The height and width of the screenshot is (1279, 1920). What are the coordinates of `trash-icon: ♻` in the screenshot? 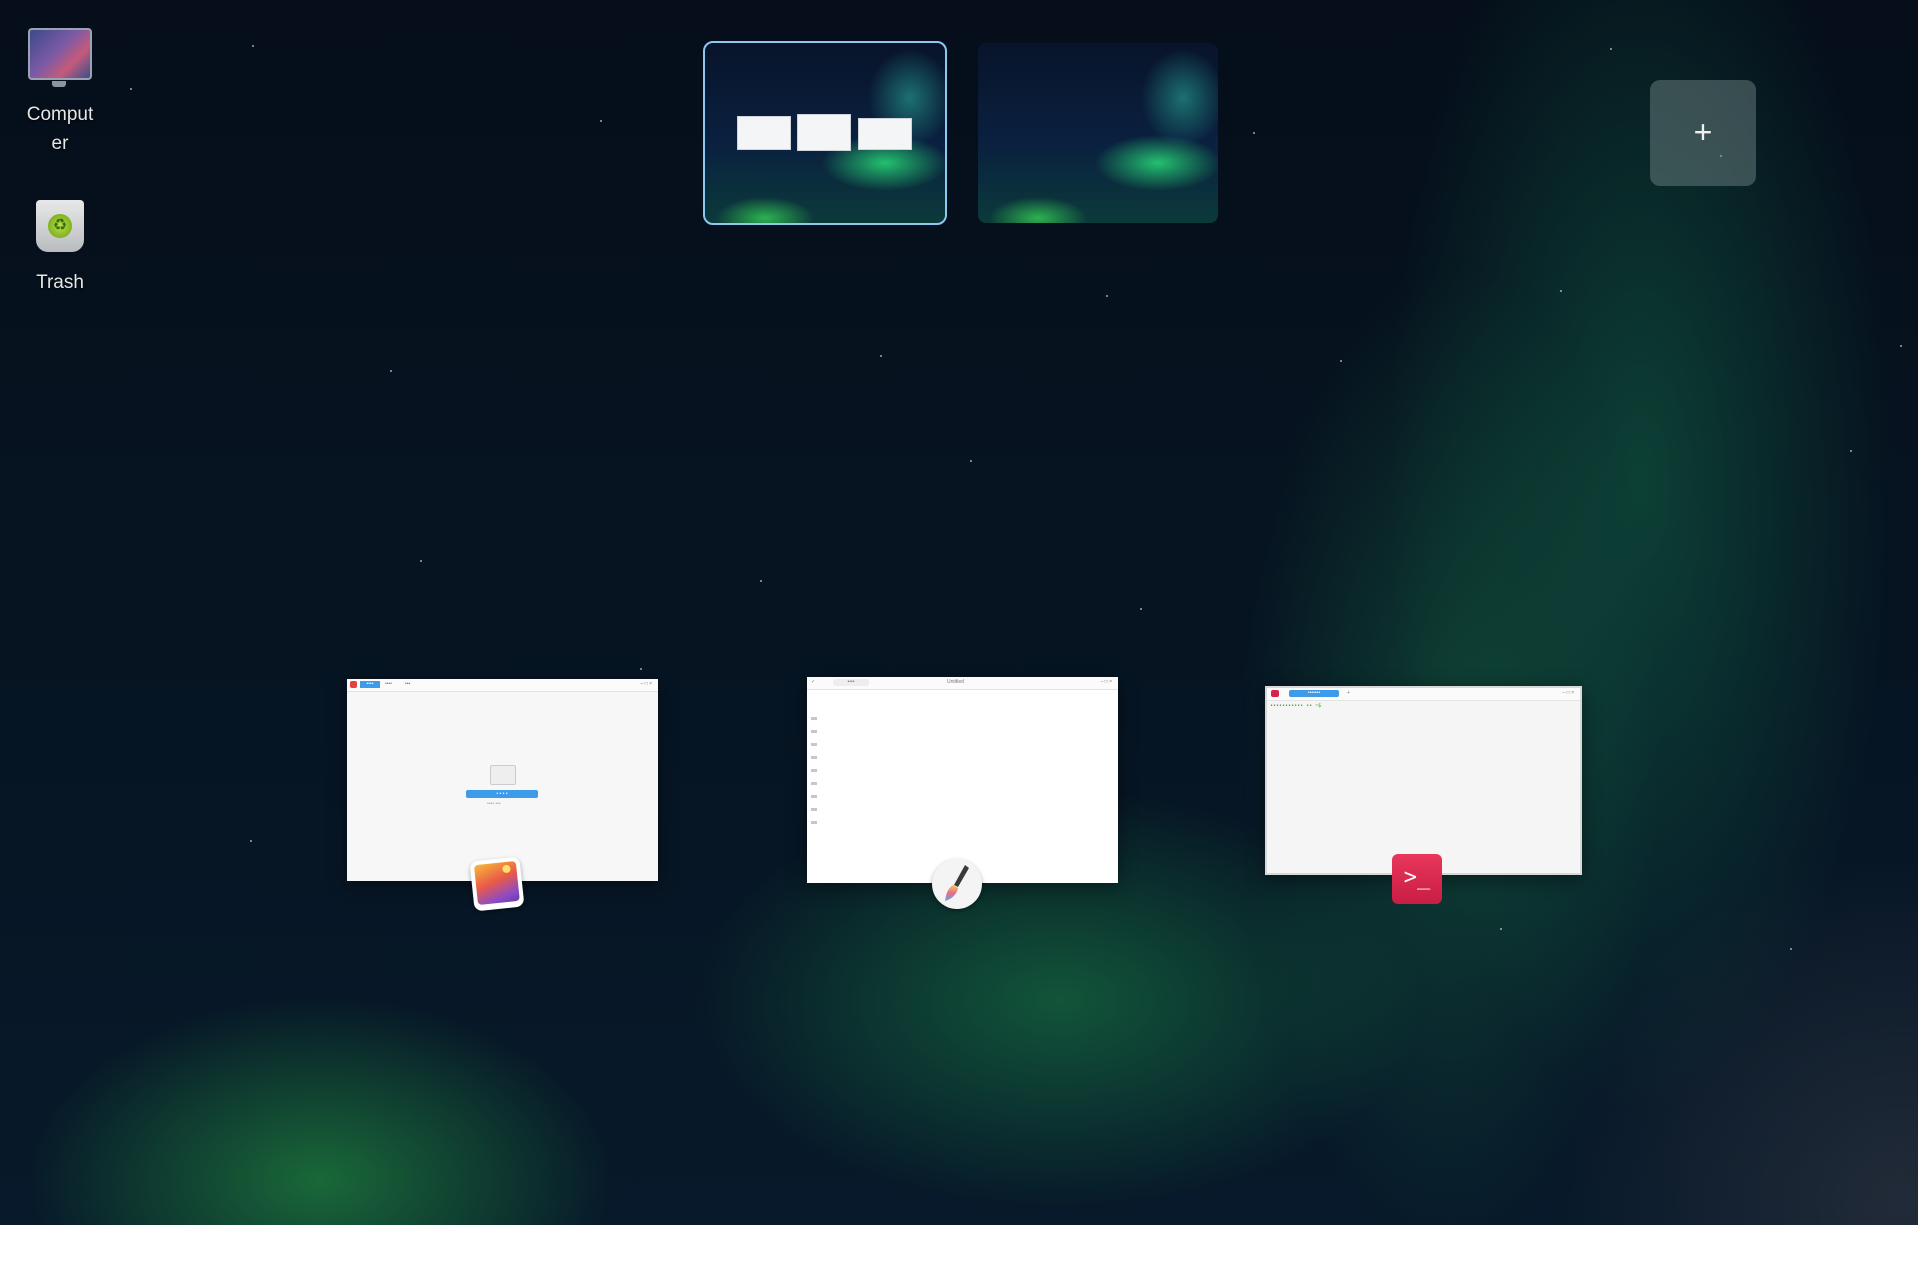 It's located at (60, 226).